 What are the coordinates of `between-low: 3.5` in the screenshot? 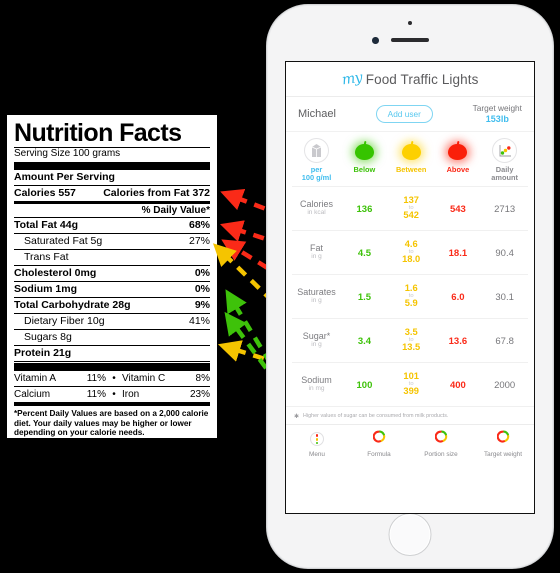 It's located at (411, 331).